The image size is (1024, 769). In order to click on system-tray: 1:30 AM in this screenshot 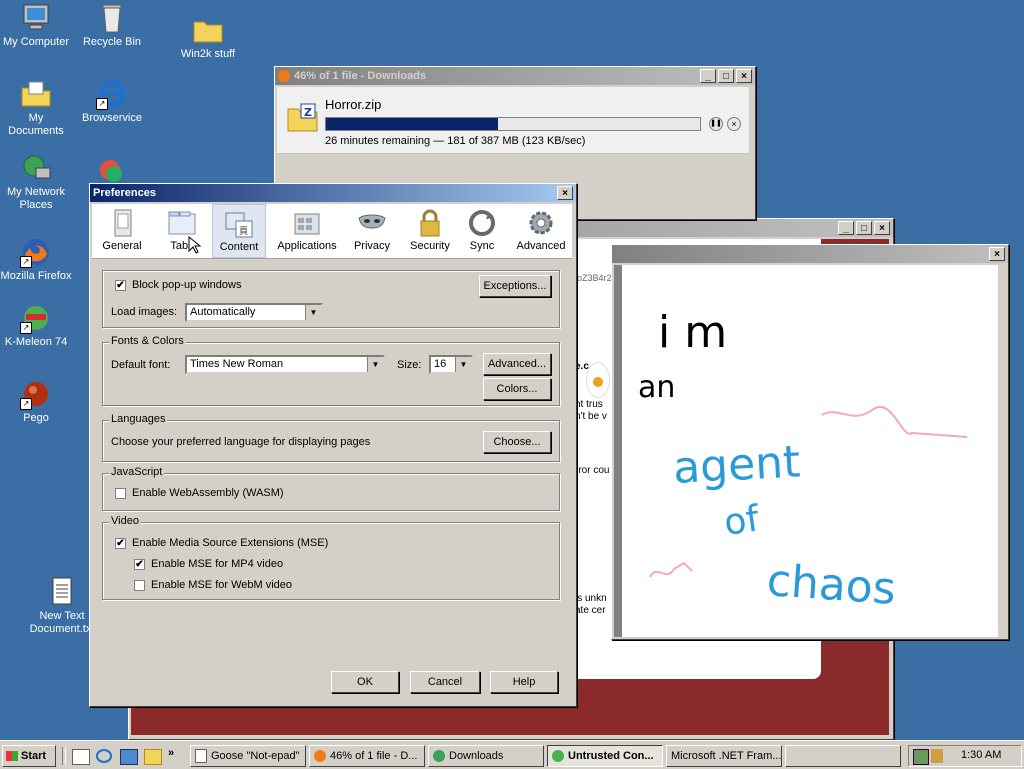, I will do `click(965, 756)`.